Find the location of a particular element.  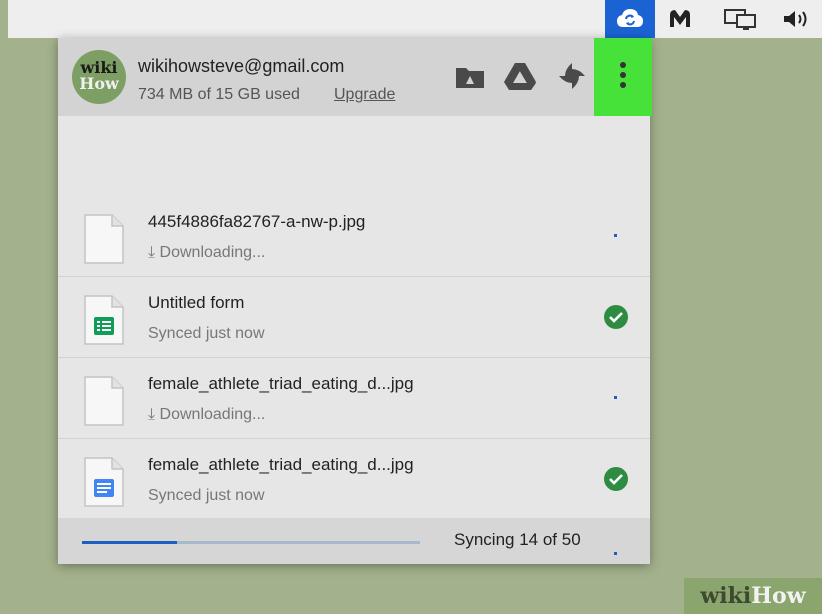

google-drive-sync-icon is located at coordinates (630, 19).